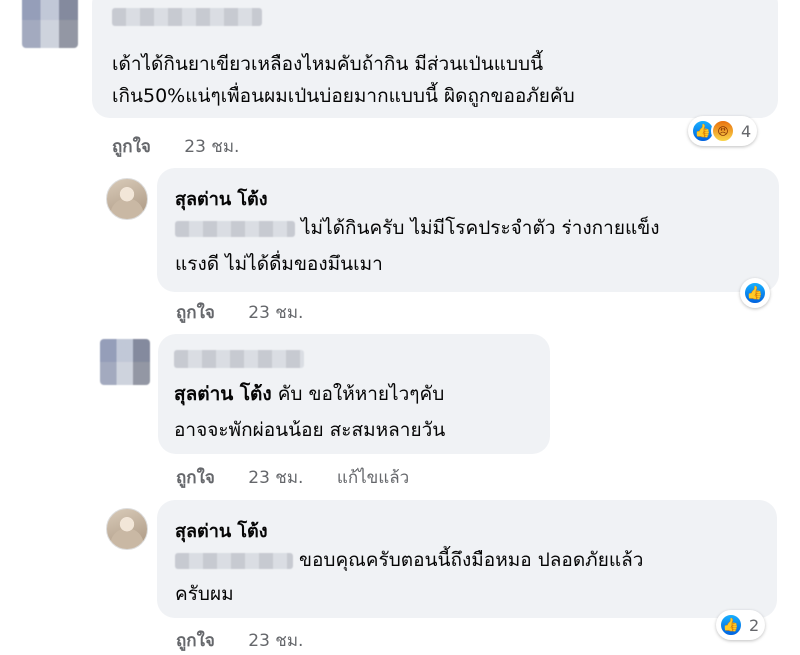 Image resolution: width=800 pixels, height=655 pixels. Describe the element at coordinates (754, 625) in the screenshot. I see `reaction-count: 2` at that location.